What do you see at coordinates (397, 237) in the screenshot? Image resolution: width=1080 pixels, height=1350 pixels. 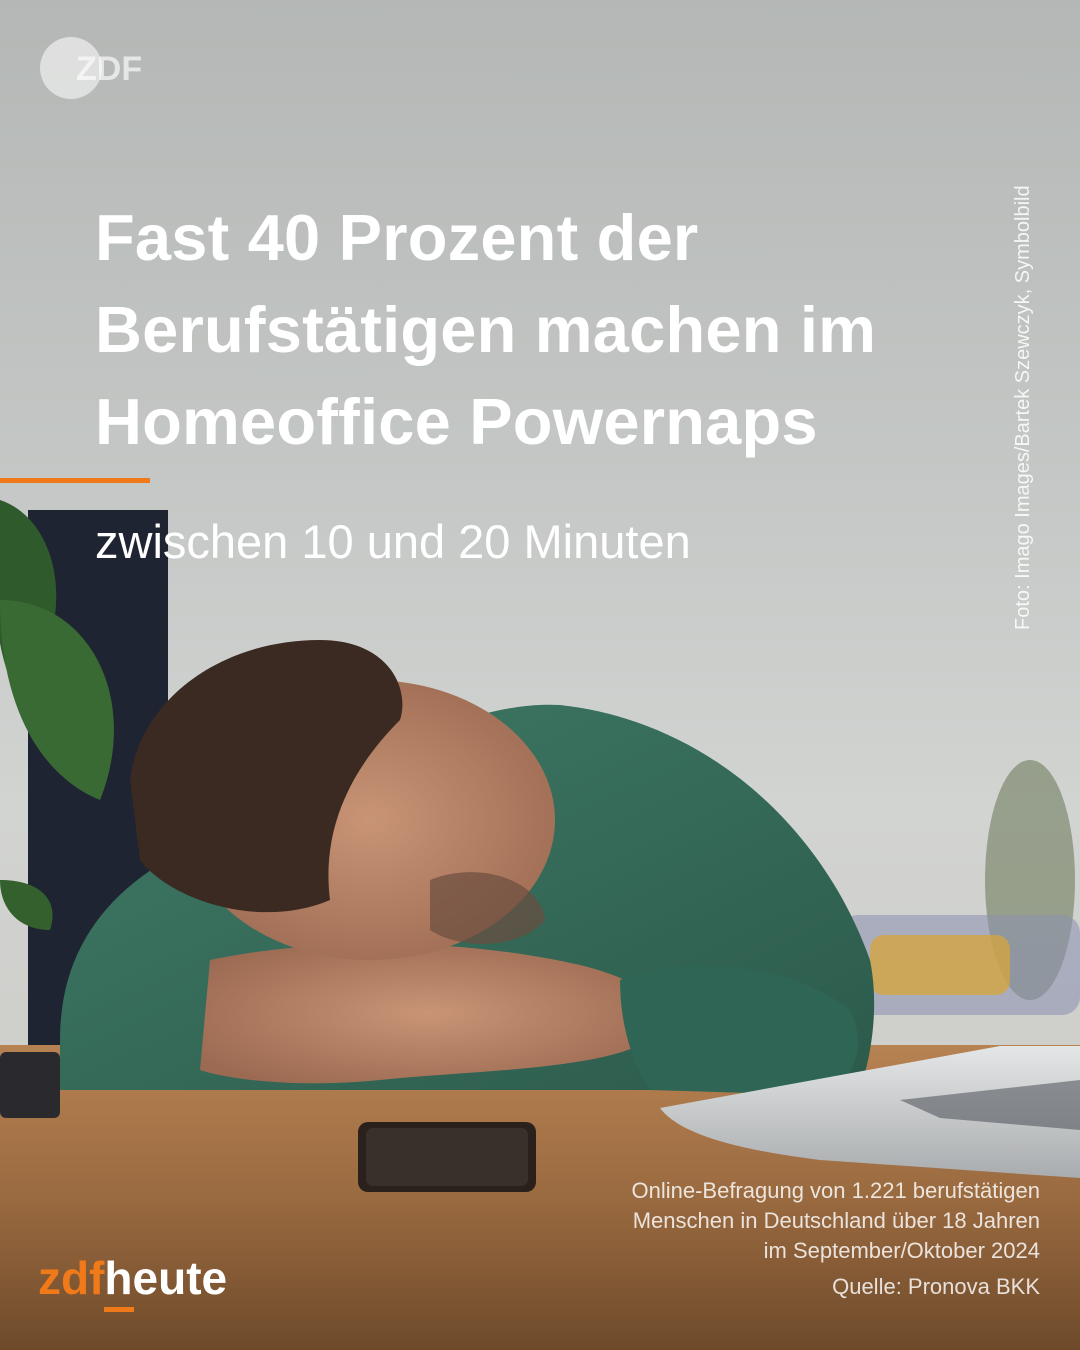 I see `headline-line: Fast 40 Prozent der` at bounding box center [397, 237].